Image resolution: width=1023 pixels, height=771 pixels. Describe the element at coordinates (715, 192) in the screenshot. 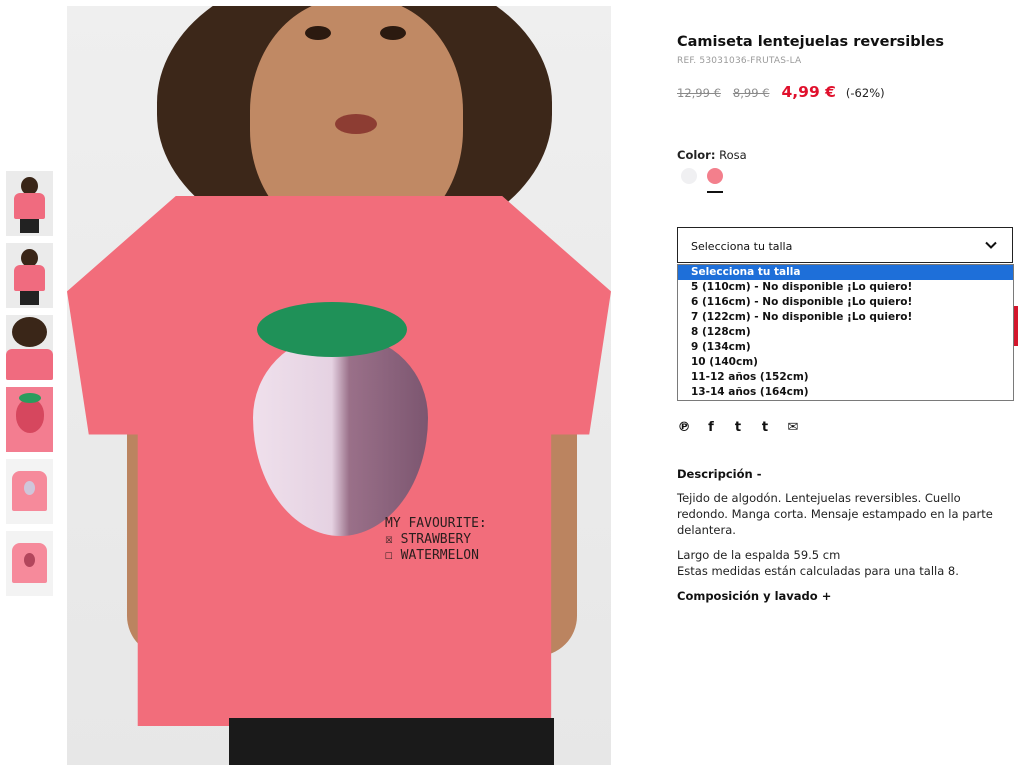

I see `selected-swatch-indicator` at that location.